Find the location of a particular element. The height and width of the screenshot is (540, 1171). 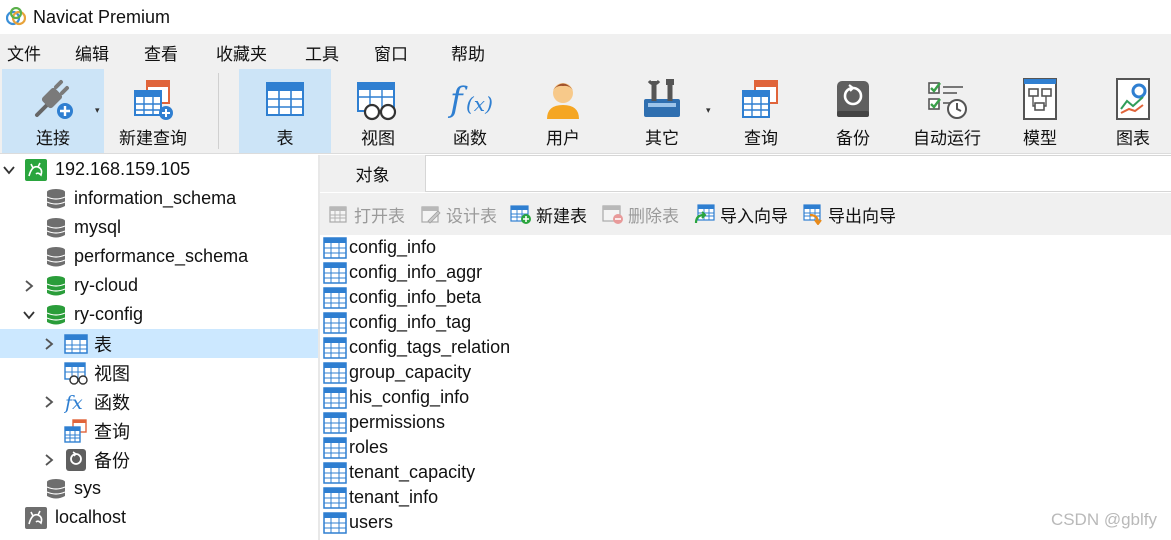

import-wizard-button: 导入向导 is located at coordinates (741, 214).